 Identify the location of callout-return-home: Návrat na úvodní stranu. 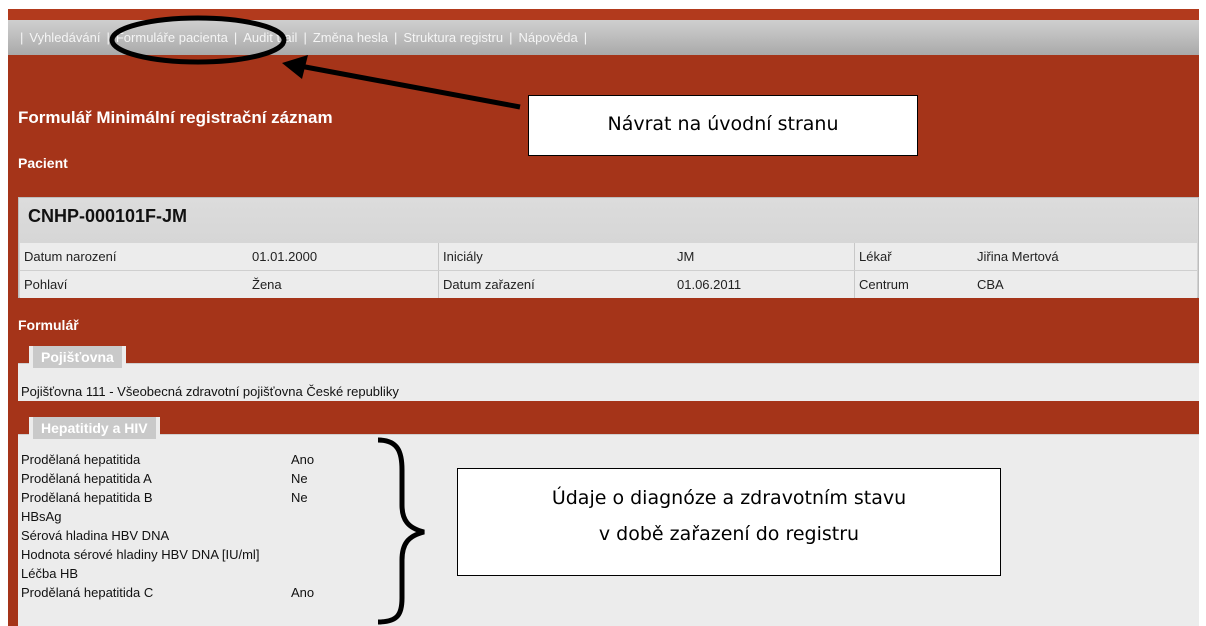
(723, 125).